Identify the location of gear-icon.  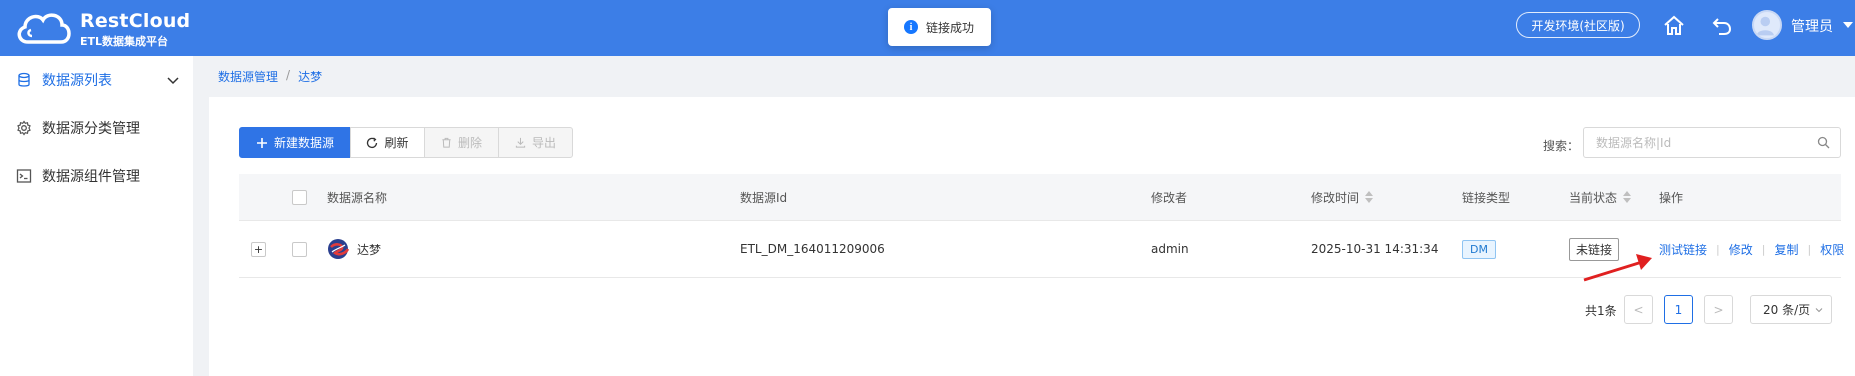
(24, 128).